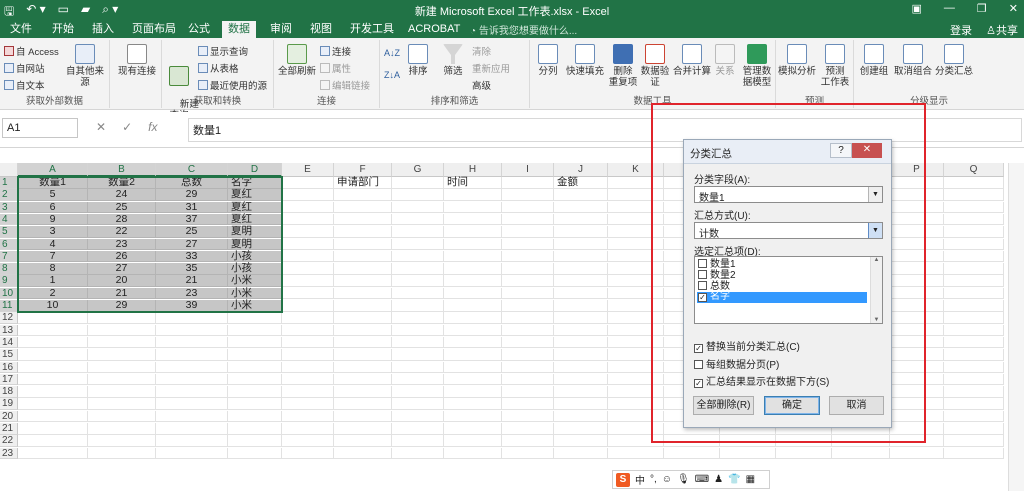 This screenshot has width=1024, height=491. Describe the element at coordinates (585, 60) in the screenshot. I see `flash-fill-button: 快速填充` at that location.